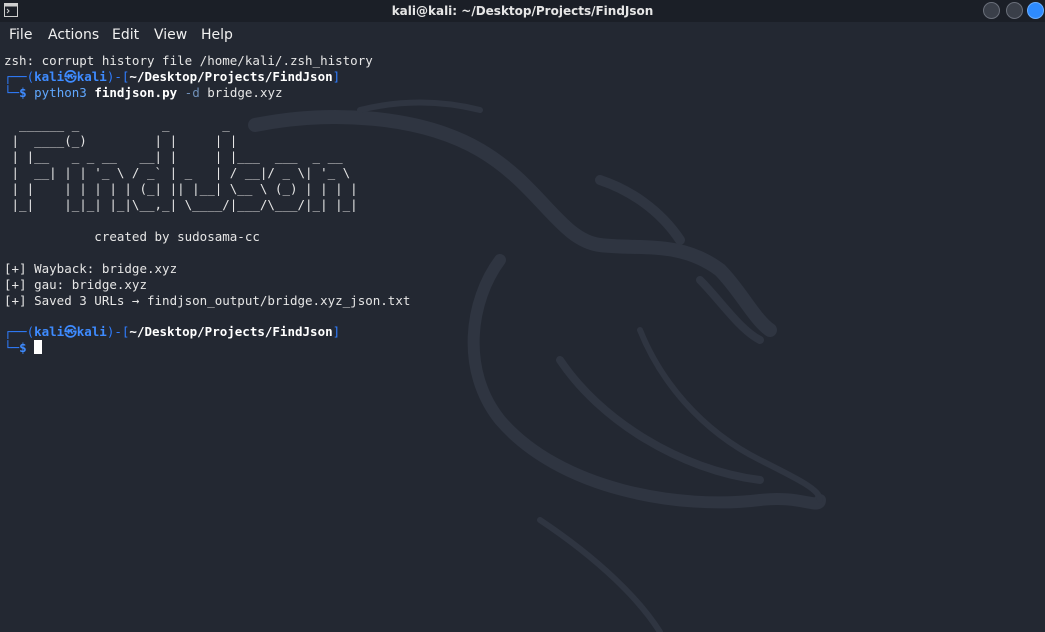  I want to click on banner-line: ______ _ _ _, so click(177, 124).